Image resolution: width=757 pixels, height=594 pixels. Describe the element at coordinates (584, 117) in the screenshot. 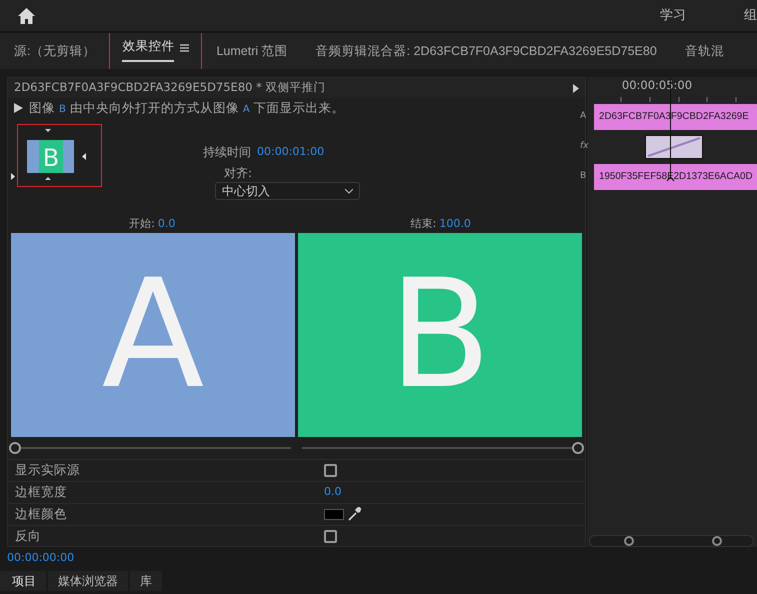

I see `track-label: A` at that location.